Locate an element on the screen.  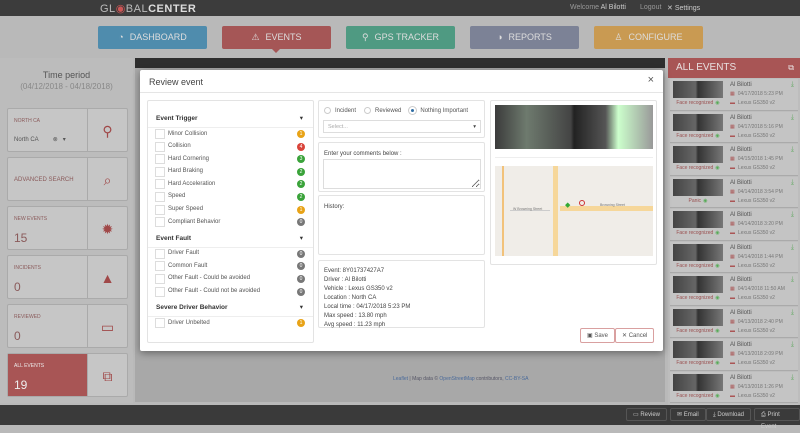
checkbox-row: Common Fault 0 is located at coordinates (230, 266).